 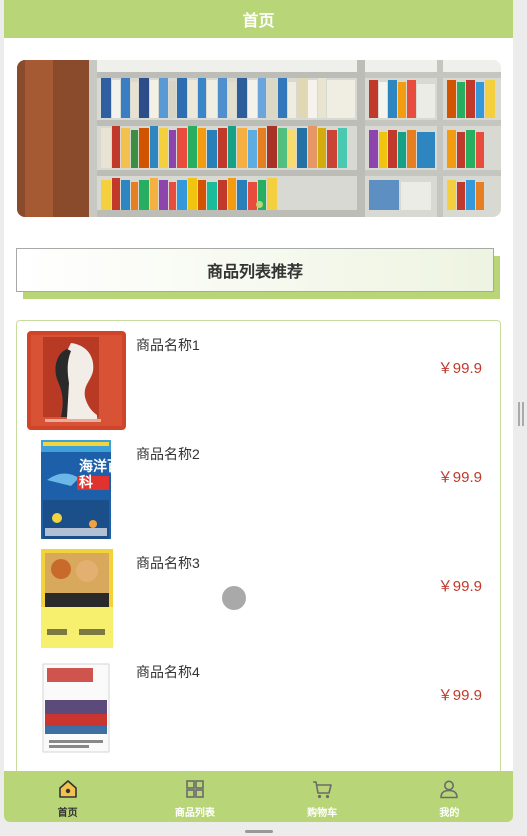 I want to click on product-thumbnail-2: 海洋百科, so click(x=76, y=489).